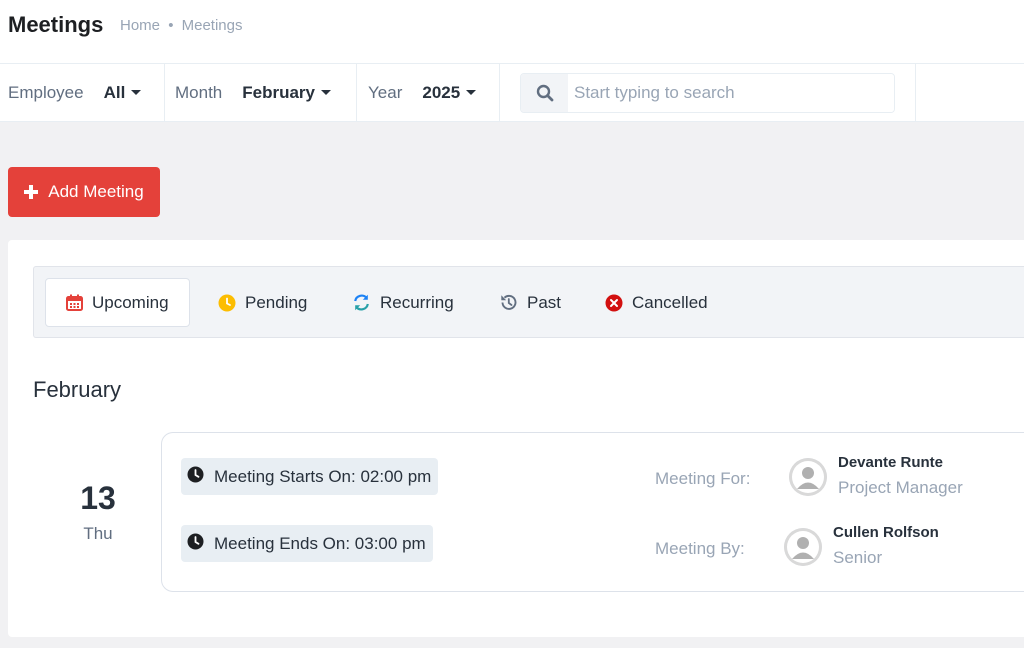 The width and height of the screenshot is (1024, 648). I want to click on employee-filter: Employee All, so click(82, 92).